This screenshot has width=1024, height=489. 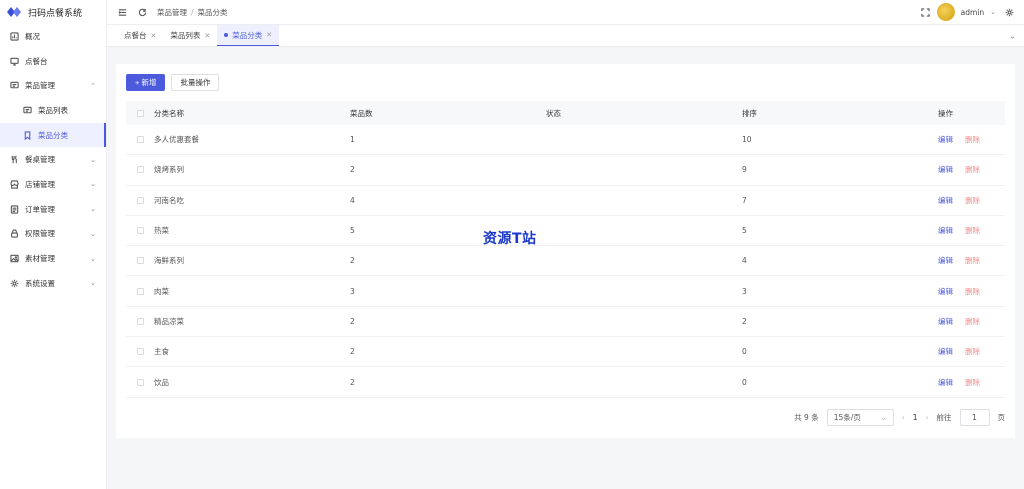 What do you see at coordinates (53, 110) in the screenshot?
I see `sidebar-item-dish-list: 菜品列表` at bounding box center [53, 110].